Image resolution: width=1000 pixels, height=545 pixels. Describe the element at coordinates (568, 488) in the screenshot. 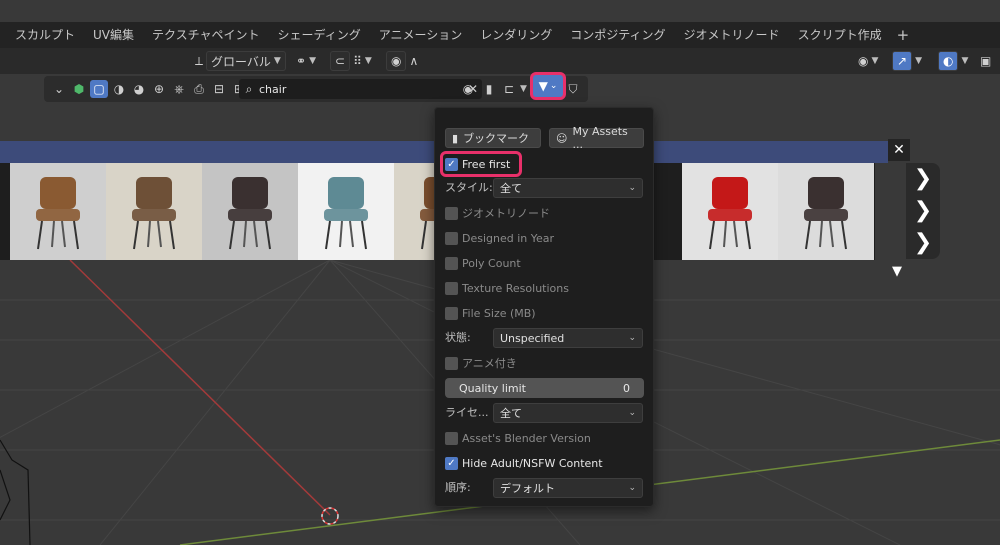

I see `order-select: デフォルト ⌄` at that location.